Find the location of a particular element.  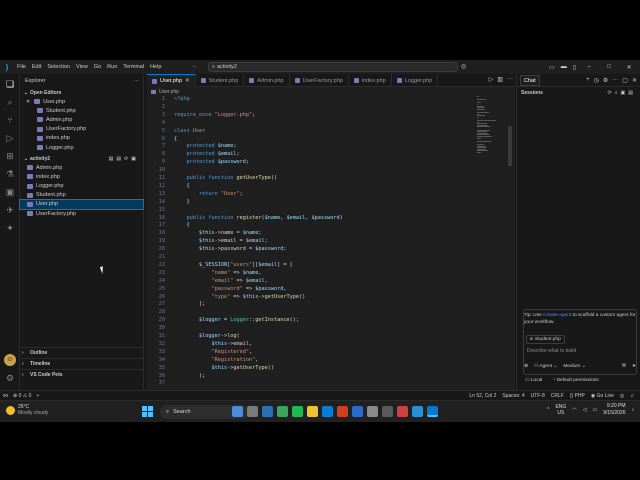

tab-userfactory: UserFactory.php is located at coordinates (319, 80).